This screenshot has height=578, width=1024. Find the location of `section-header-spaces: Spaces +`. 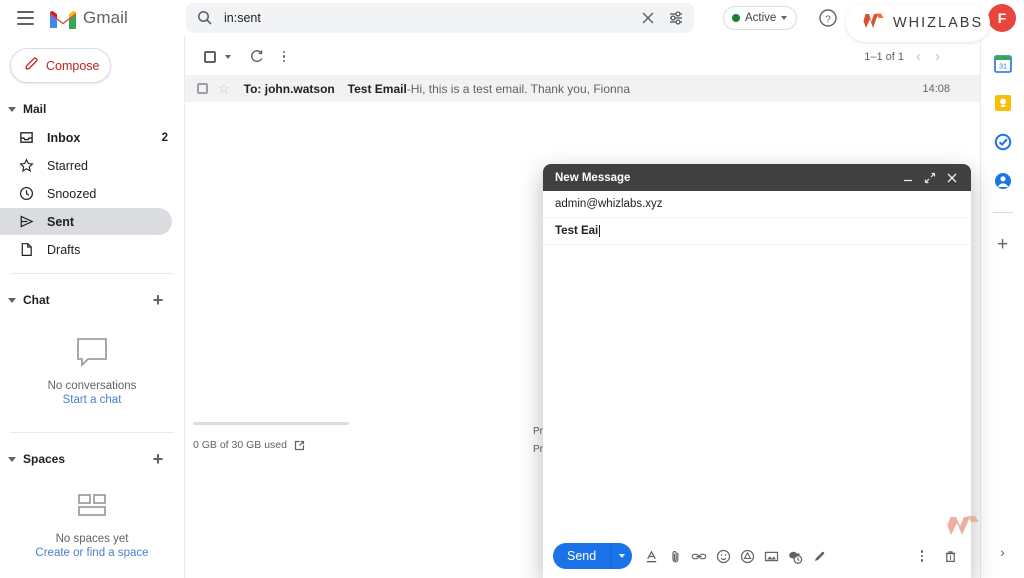

section-header-spaces: Spaces + is located at coordinates (92, 459).